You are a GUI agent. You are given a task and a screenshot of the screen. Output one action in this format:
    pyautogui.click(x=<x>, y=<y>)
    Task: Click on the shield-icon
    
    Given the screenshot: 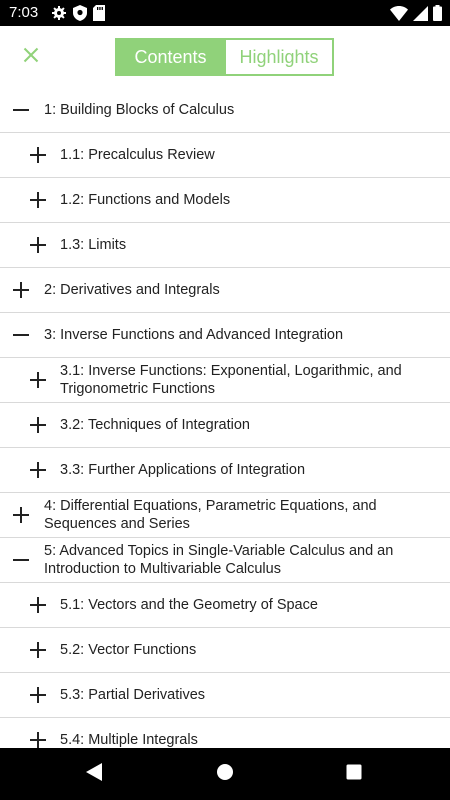 What is the action you would take?
    pyautogui.click(x=80, y=13)
    